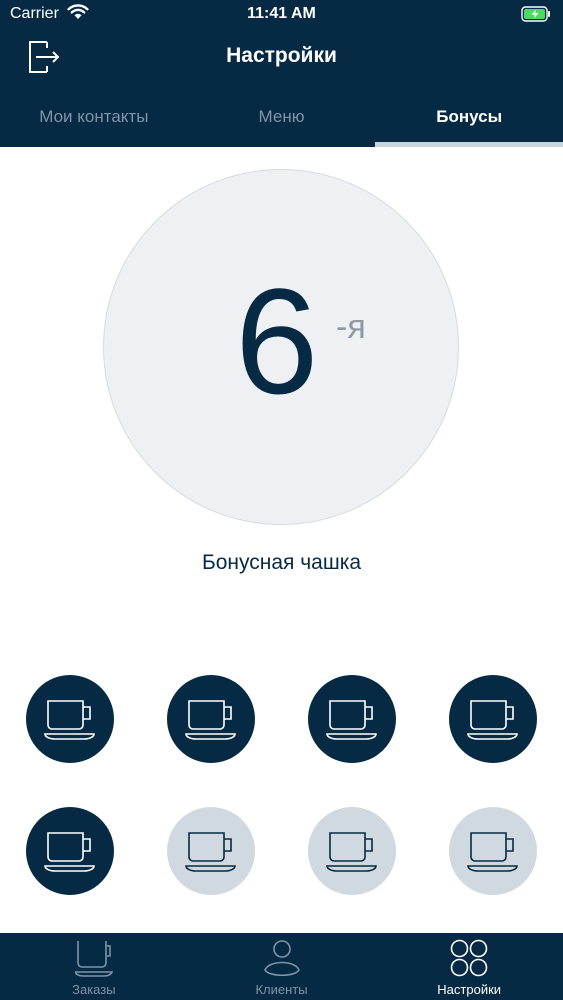  Describe the element at coordinates (281, 958) in the screenshot. I see `person-icon` at that location.